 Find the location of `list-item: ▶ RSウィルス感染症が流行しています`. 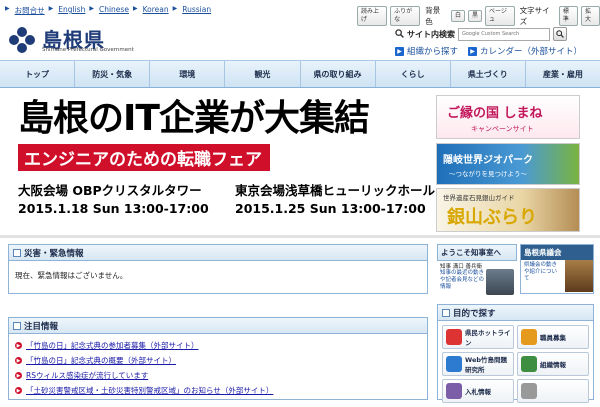

list-item: ▶ RSウィルス感染症が流行しています is located at coordinates (218, 375).